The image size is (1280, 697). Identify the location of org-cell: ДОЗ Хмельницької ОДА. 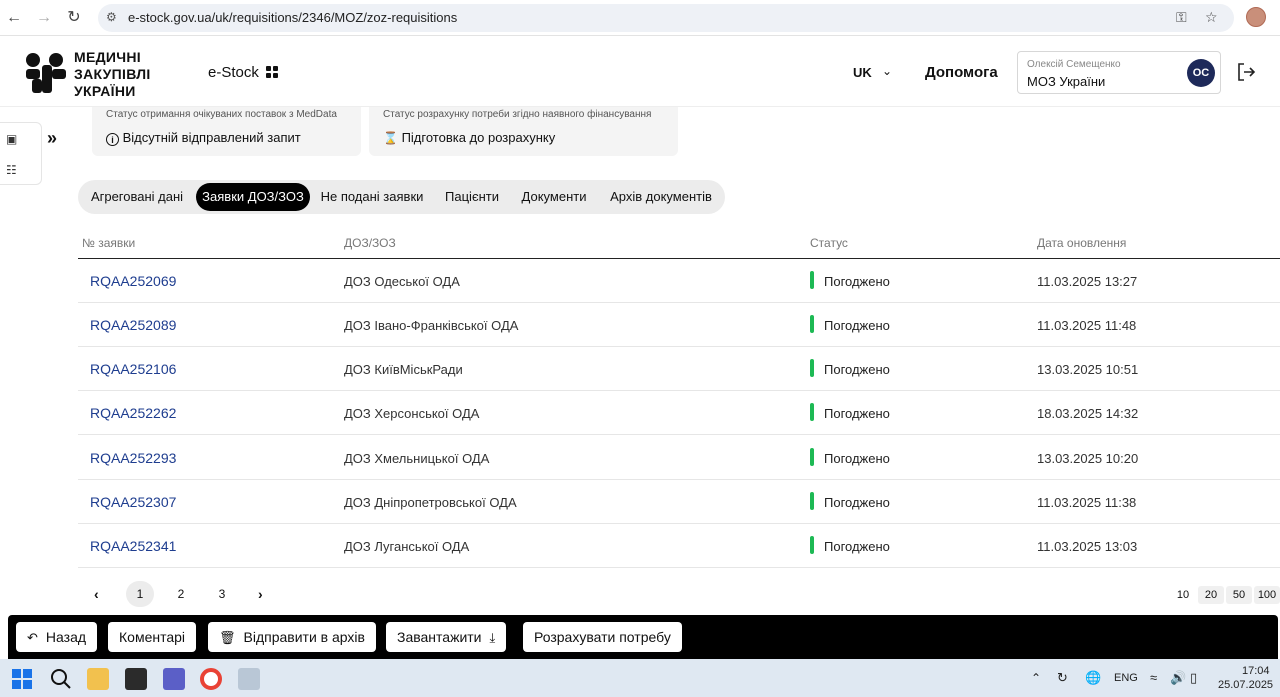
(417, 458).